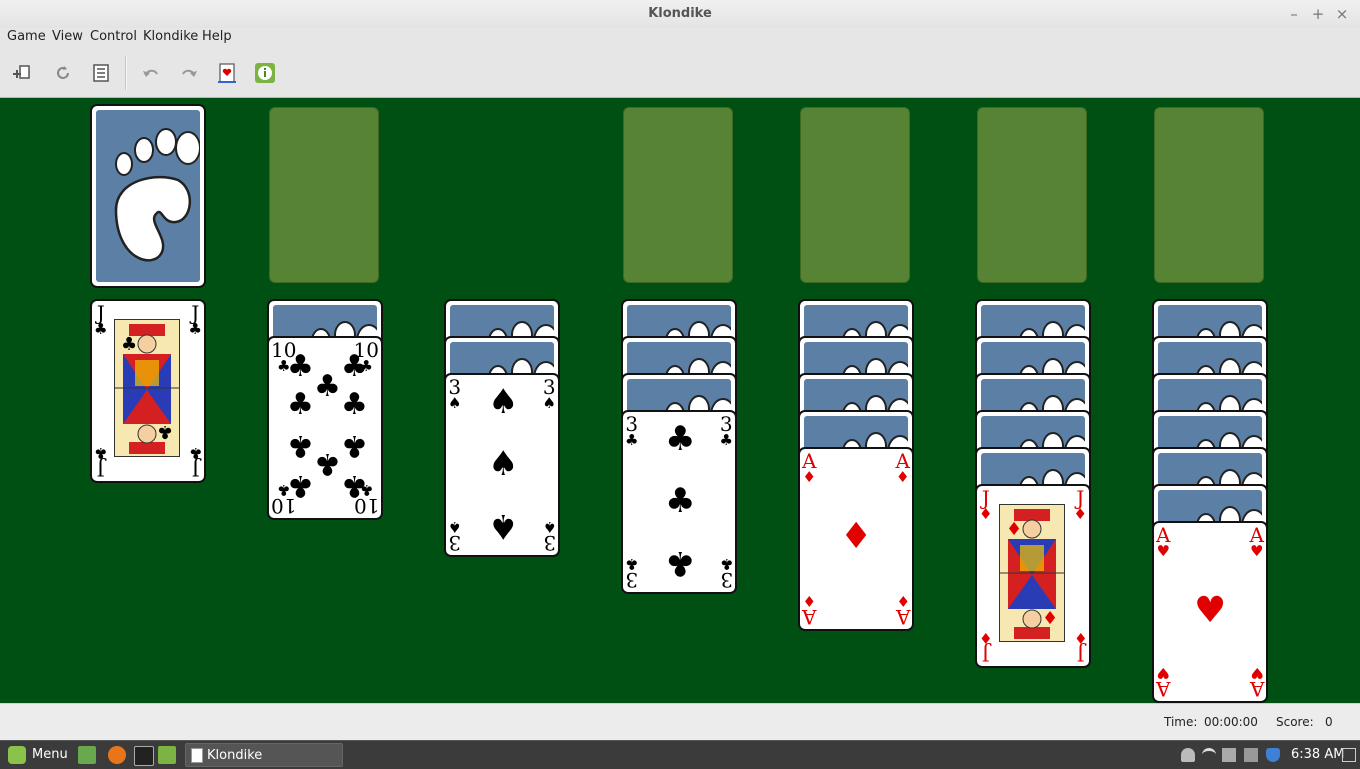 The height and width of the screenshot is (769, 1360). What do you see at coordinates (680, 73) in the screenshot?
I see `toolbar` at bounding box center [680, 73].